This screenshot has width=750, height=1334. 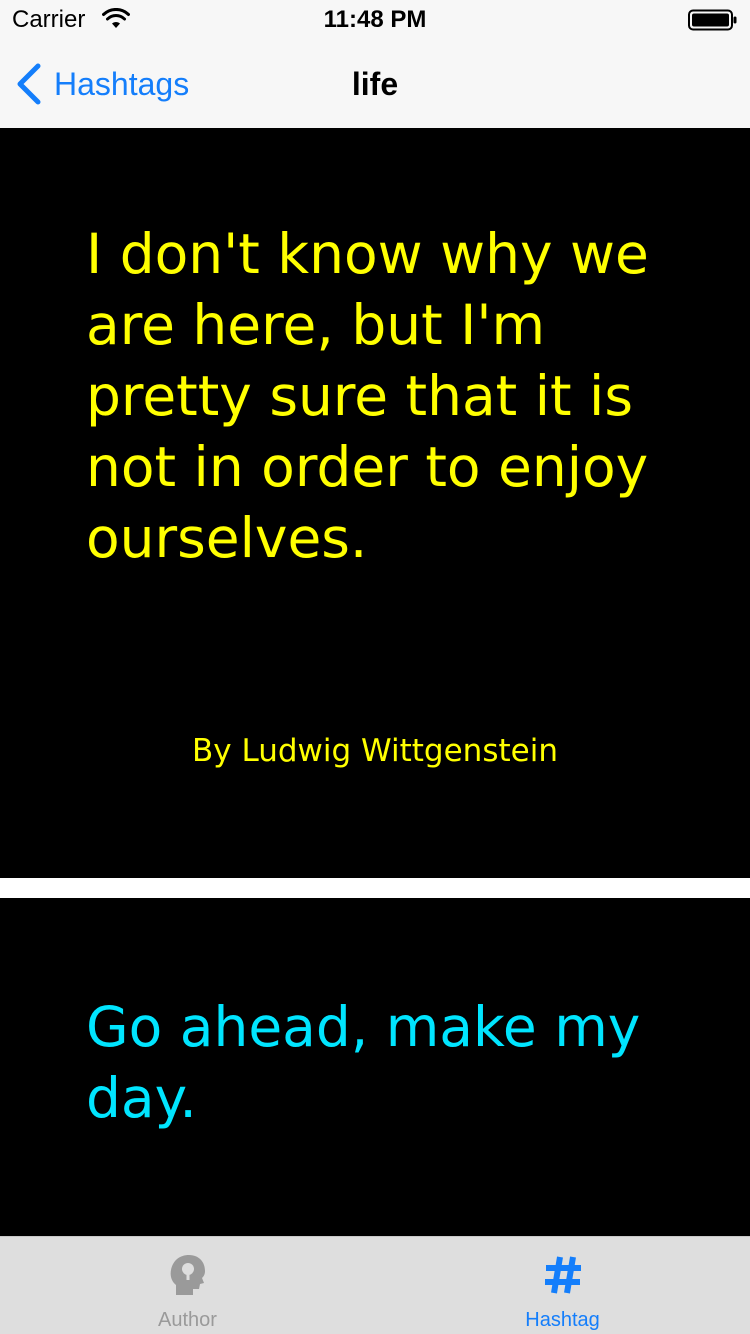 I want to click on battery-icon, so click(x=712, y=20).